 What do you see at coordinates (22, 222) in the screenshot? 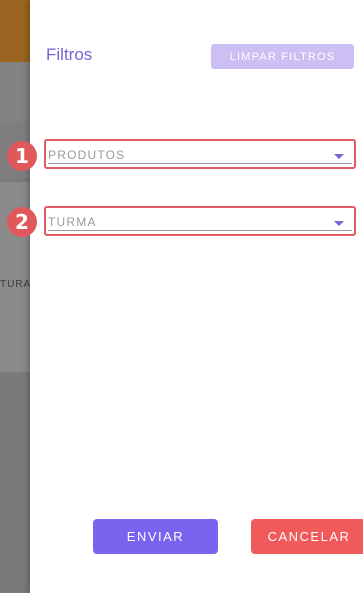
I see `annotation-marker-2: 2` at bounding box center [22, 222].